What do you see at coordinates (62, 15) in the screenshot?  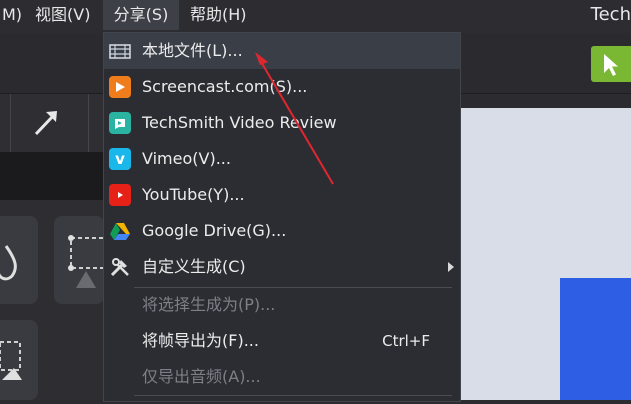 I see `menu-view: 视图(V)` at bounding box center [62, 15].